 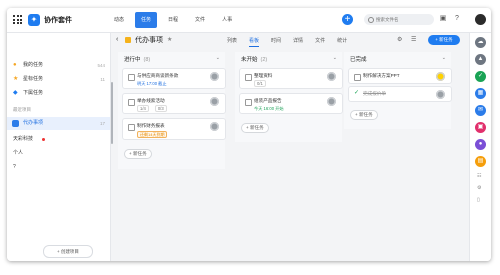 What do you see at coordinates (347, 19) in the screenshot?
I see `create-plus-button: +` at bounding box center [347, 19].